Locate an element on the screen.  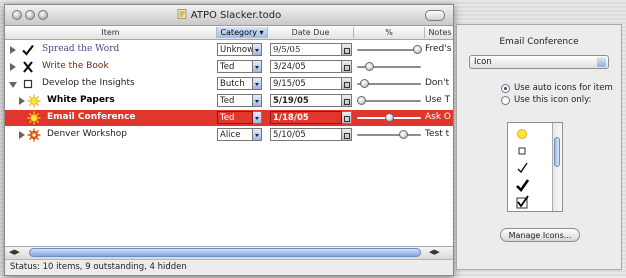
column-header-date-due: Date Due is located at coordinates (311, 32).